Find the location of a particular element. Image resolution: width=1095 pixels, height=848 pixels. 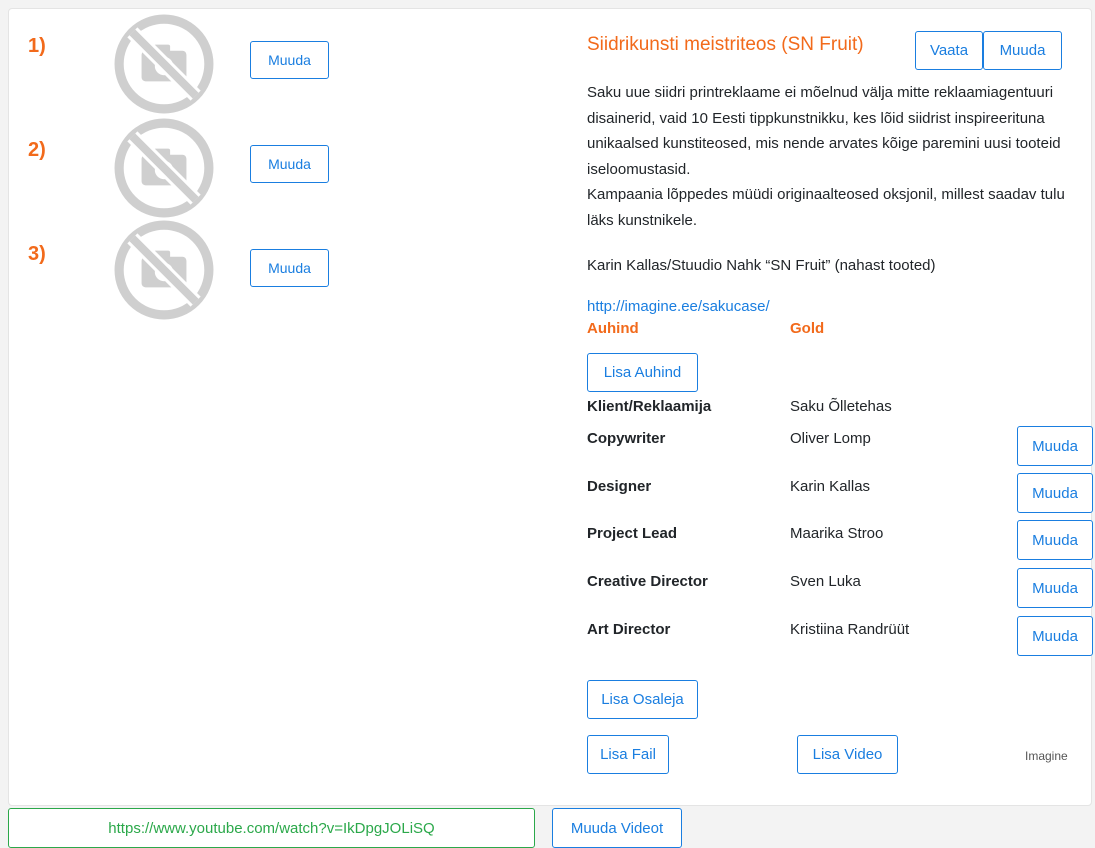

add-file-button: Lisa Fail is located at coordinates (628, 754).